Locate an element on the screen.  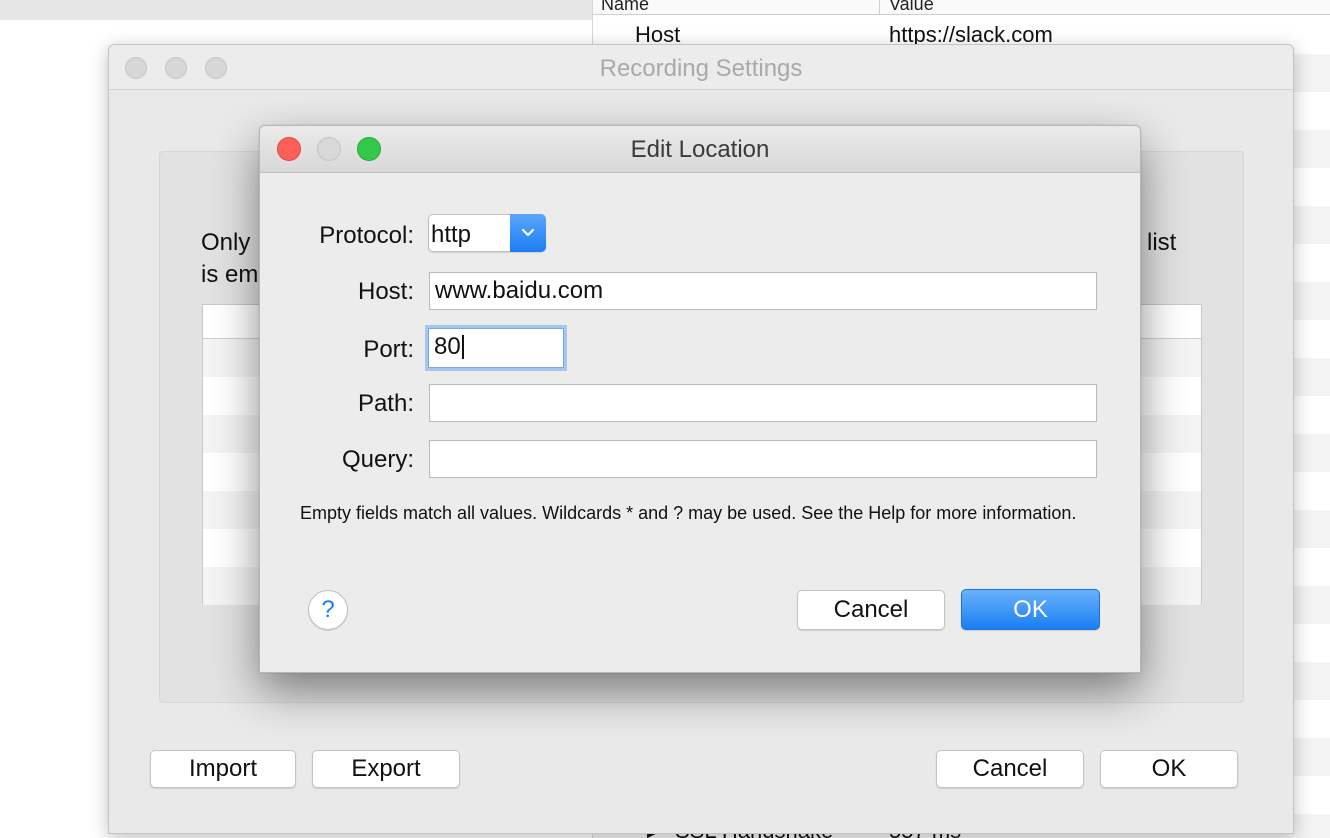
description-text: Only is located at coordinates (226, 242).